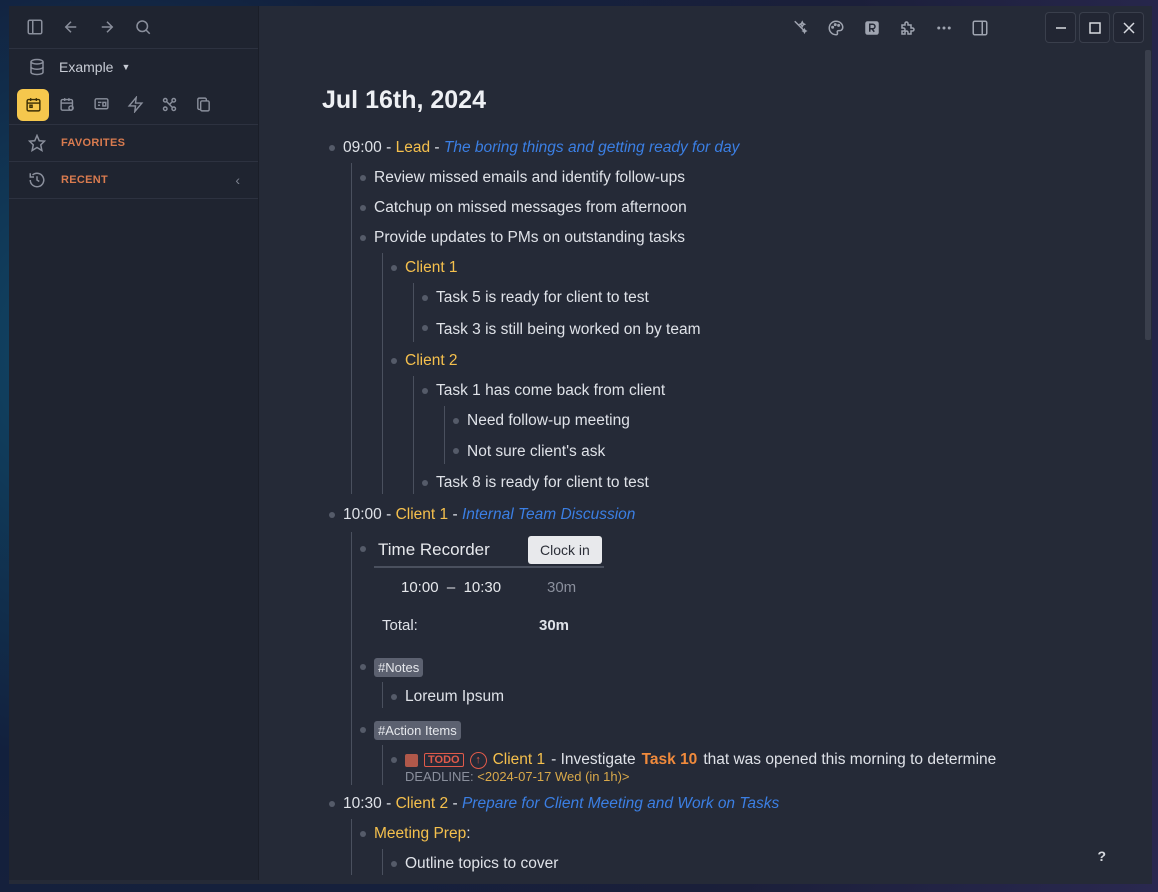  I want to click on action-items-tag: #Action Items, so click(417, 730).